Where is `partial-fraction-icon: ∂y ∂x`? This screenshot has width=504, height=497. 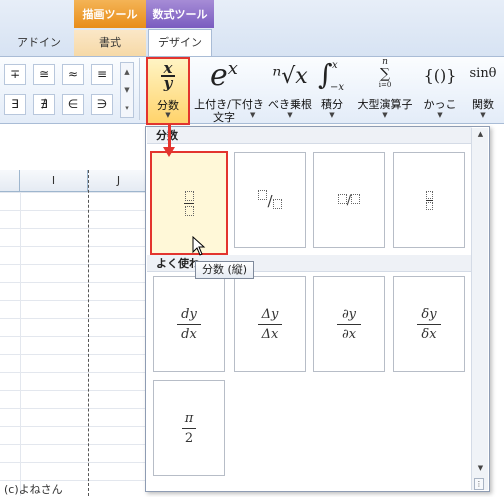 partial-fraction-icon: ∂y ∂x is located at coordinates (349, 324).